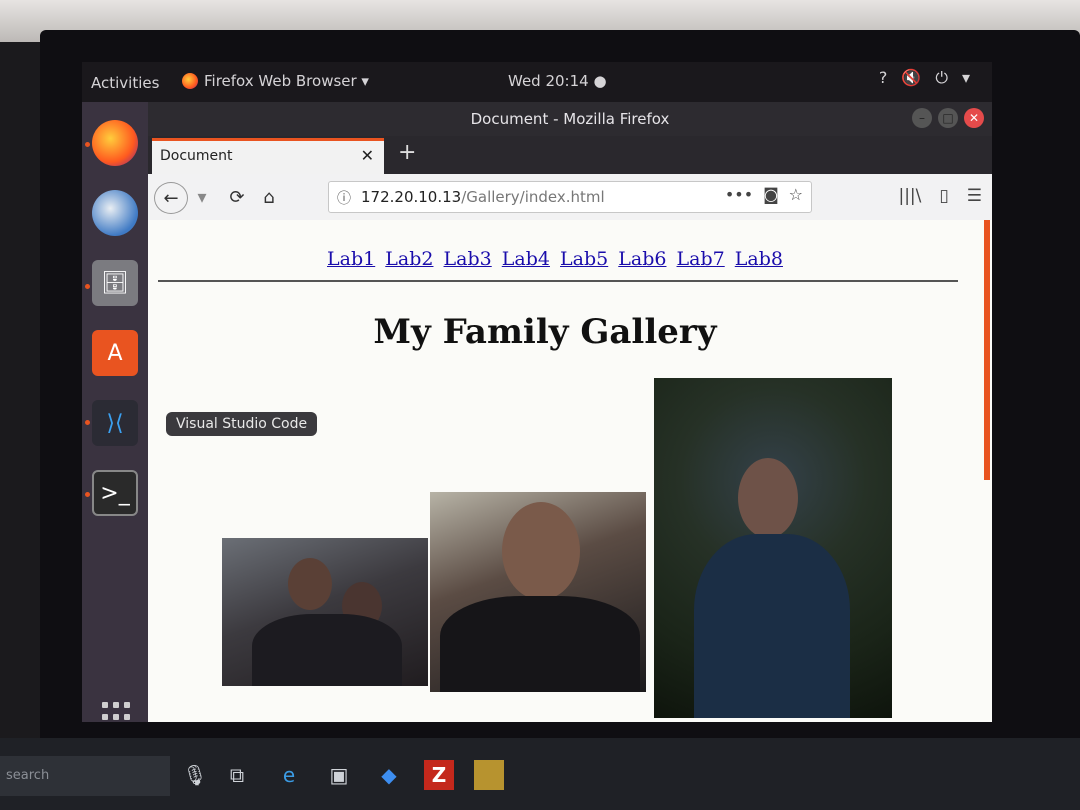 The height and width of the screenshot is (810, 1080). Describe the element at coordinates (117, 712) in the screenshot. I see `show-applications-icon` at that location.